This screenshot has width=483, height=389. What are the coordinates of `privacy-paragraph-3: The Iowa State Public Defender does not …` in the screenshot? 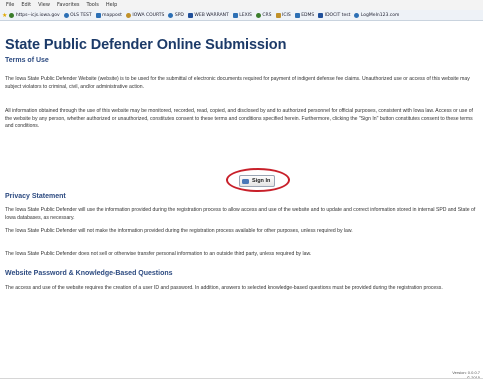 It's located at (158, 254).